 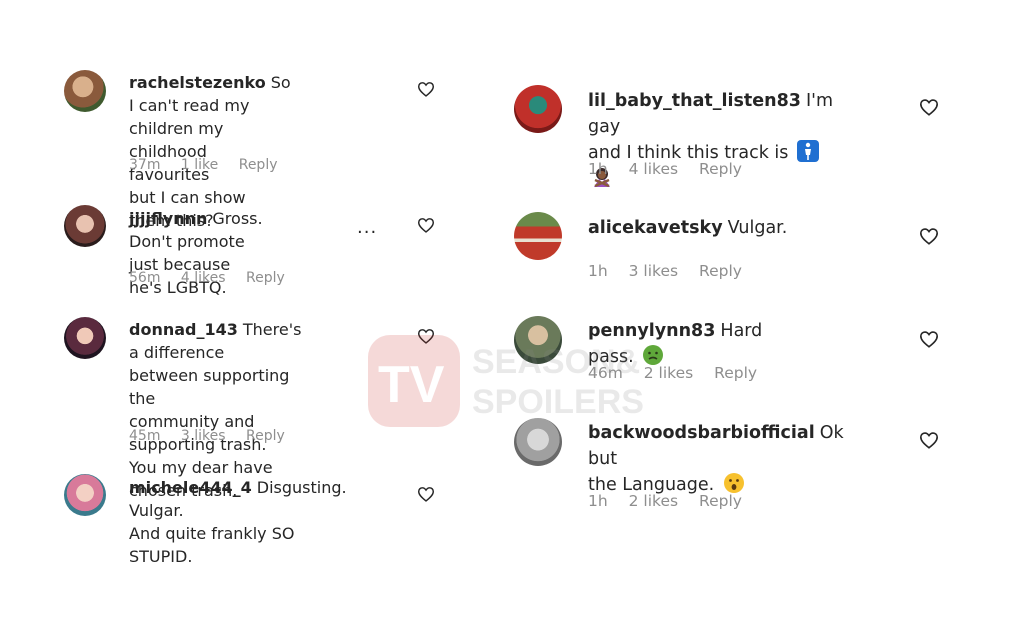 What do you see at coordinates (694, 101) in the screenshot?
I see `username: lil_baby_that_listen83` at bounding box center [694, 101].